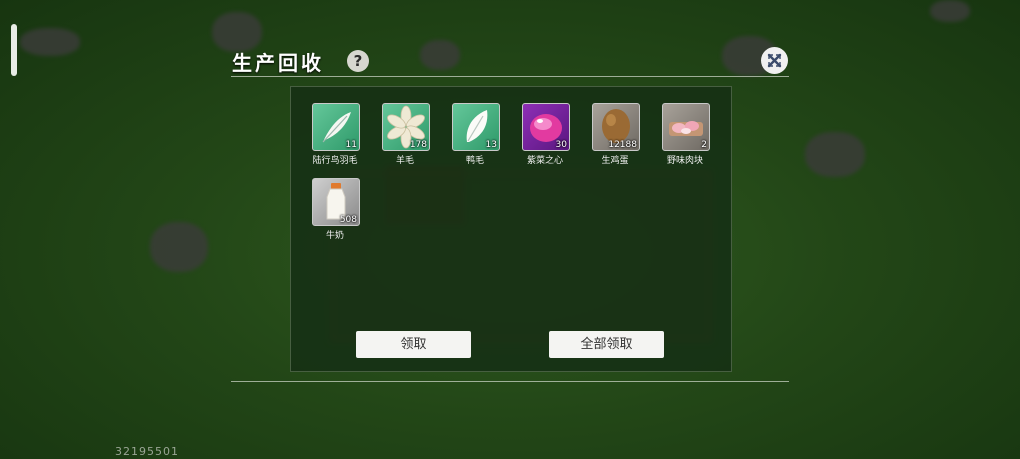  Describe the element at coordinates (351, 145) in the screenshot. I see `item-count: 11` at that location.